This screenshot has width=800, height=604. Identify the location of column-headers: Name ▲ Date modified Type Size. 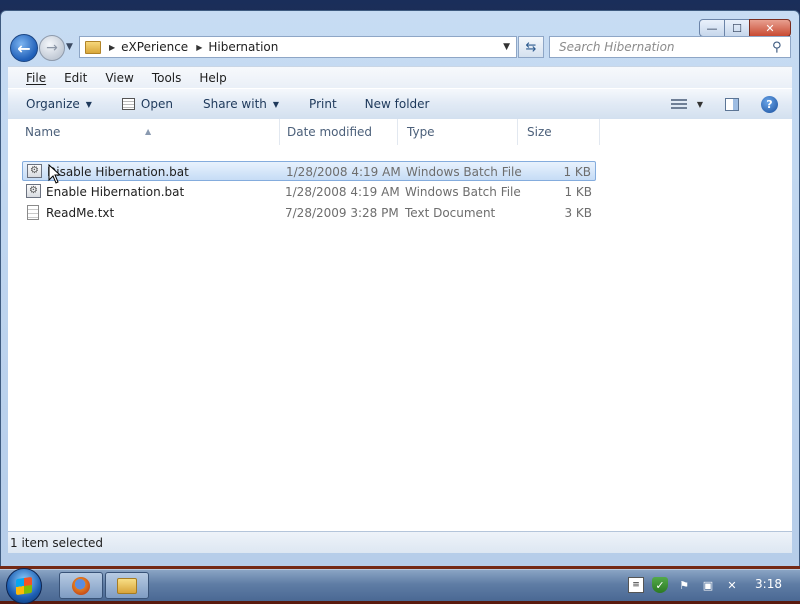
(304, 133).